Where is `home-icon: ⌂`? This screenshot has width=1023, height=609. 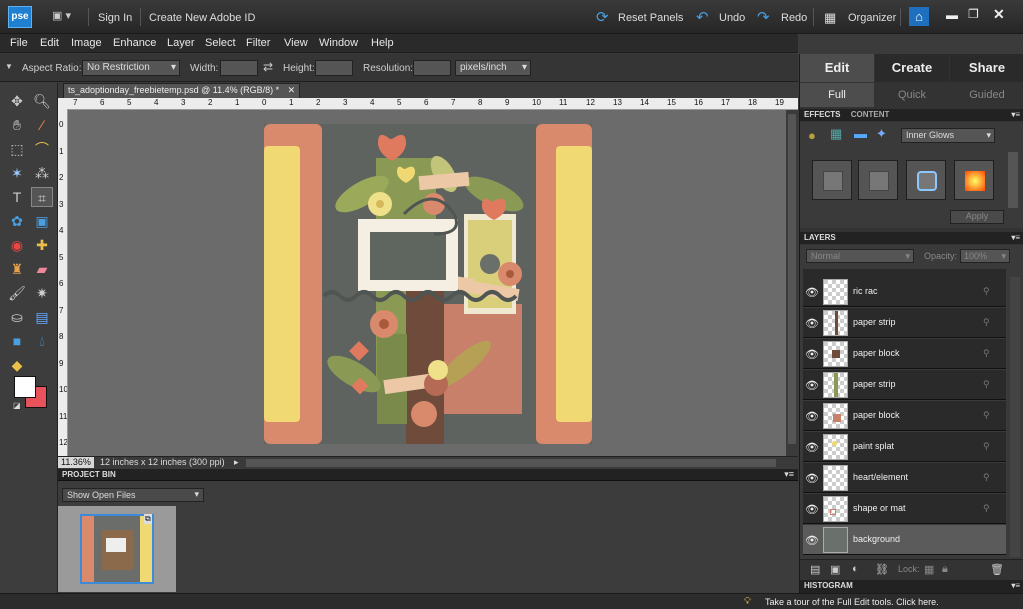 home-icon: ⌂ is located at coordinates (919, 16).